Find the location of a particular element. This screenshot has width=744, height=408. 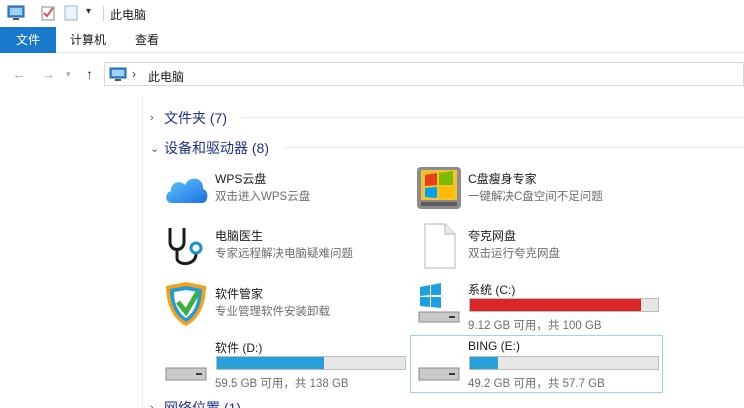

item-name: 软件管家 is located at coordinates (239, 294).